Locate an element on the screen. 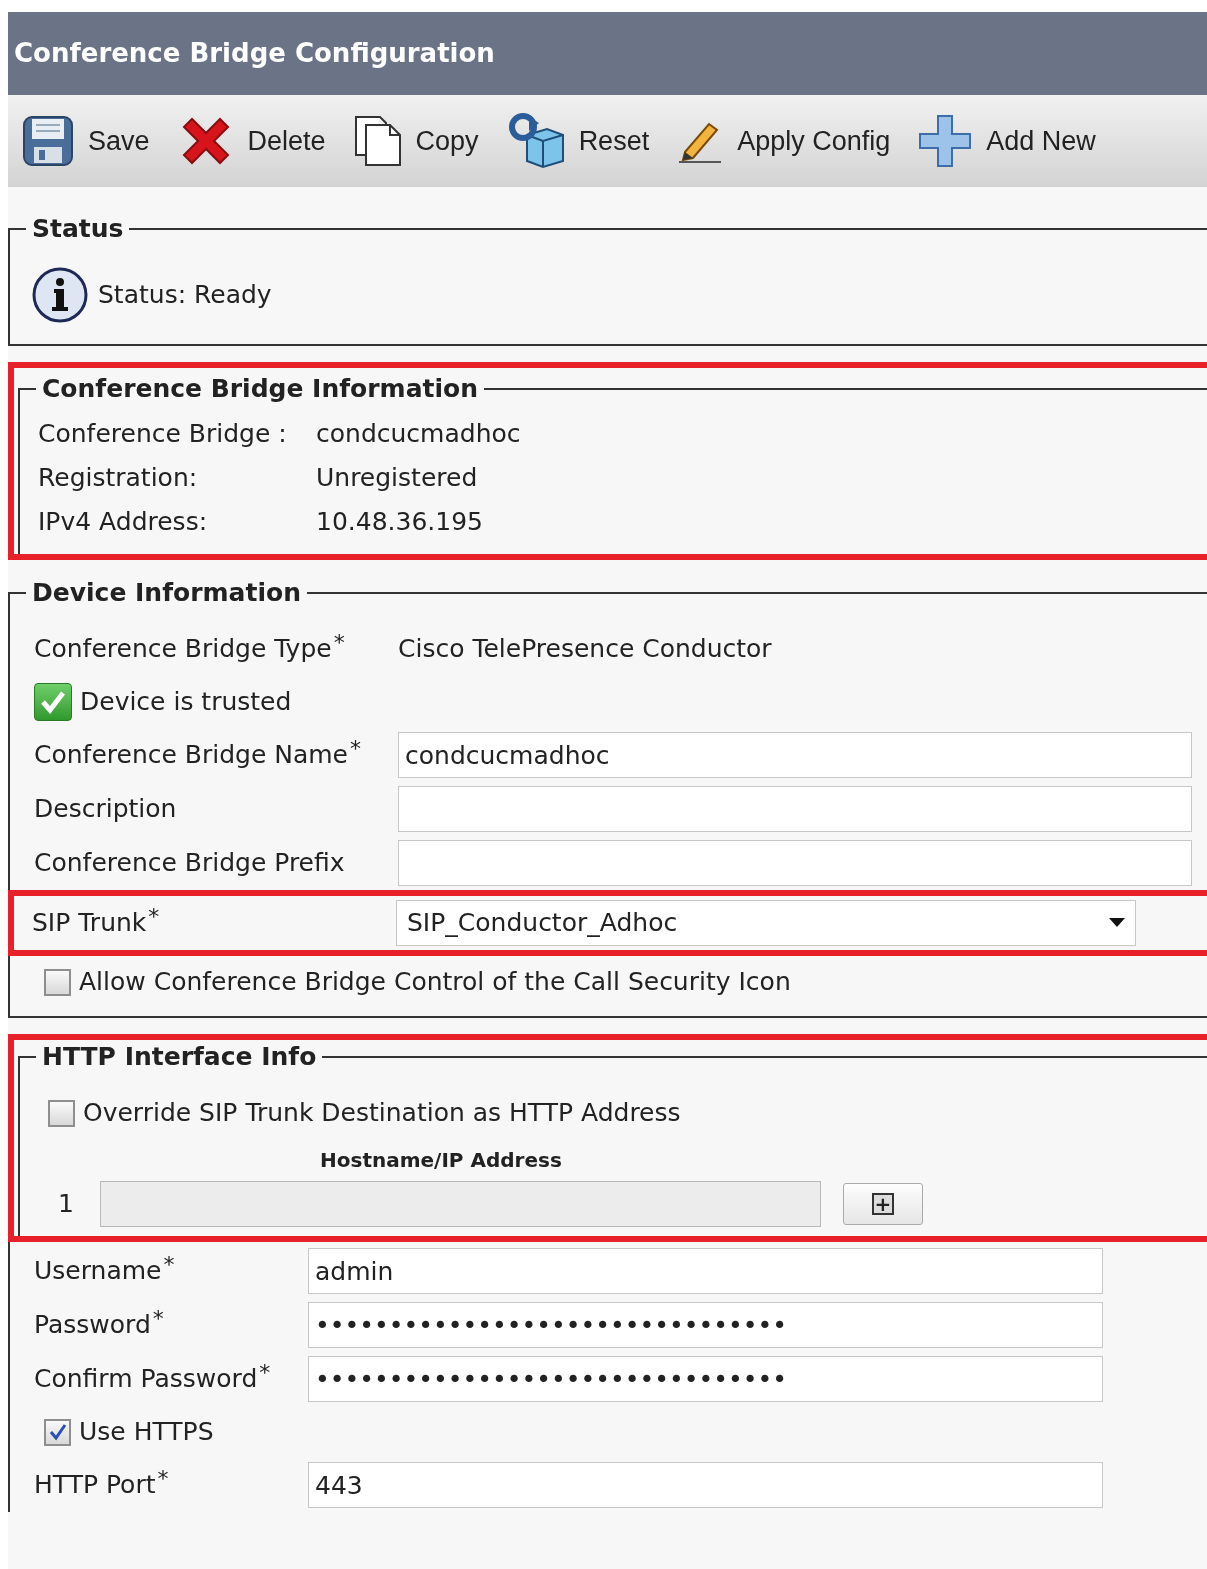  plus-icon is located at coordinates (945, 141).